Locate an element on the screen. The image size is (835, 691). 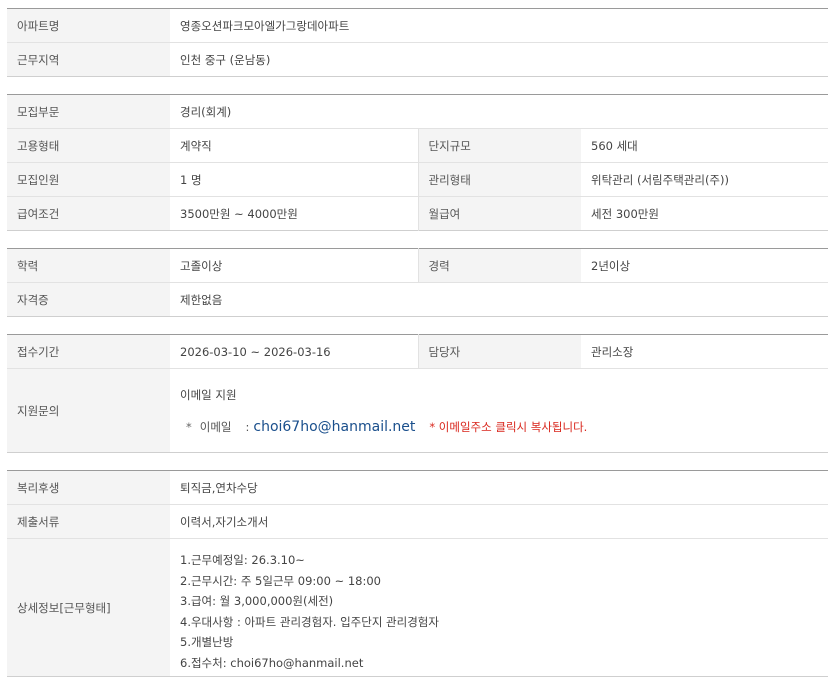
copy-notice: * 이메일주소 클릭시 복사됩니다. is located at coordinates (508, 426).